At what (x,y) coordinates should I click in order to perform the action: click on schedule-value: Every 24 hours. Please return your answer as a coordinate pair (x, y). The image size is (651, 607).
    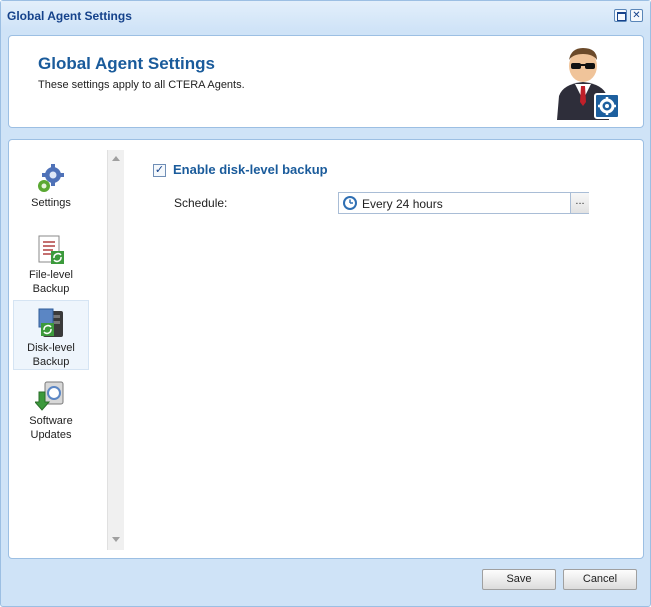
    Looking at the image, I should click on (402, 204).